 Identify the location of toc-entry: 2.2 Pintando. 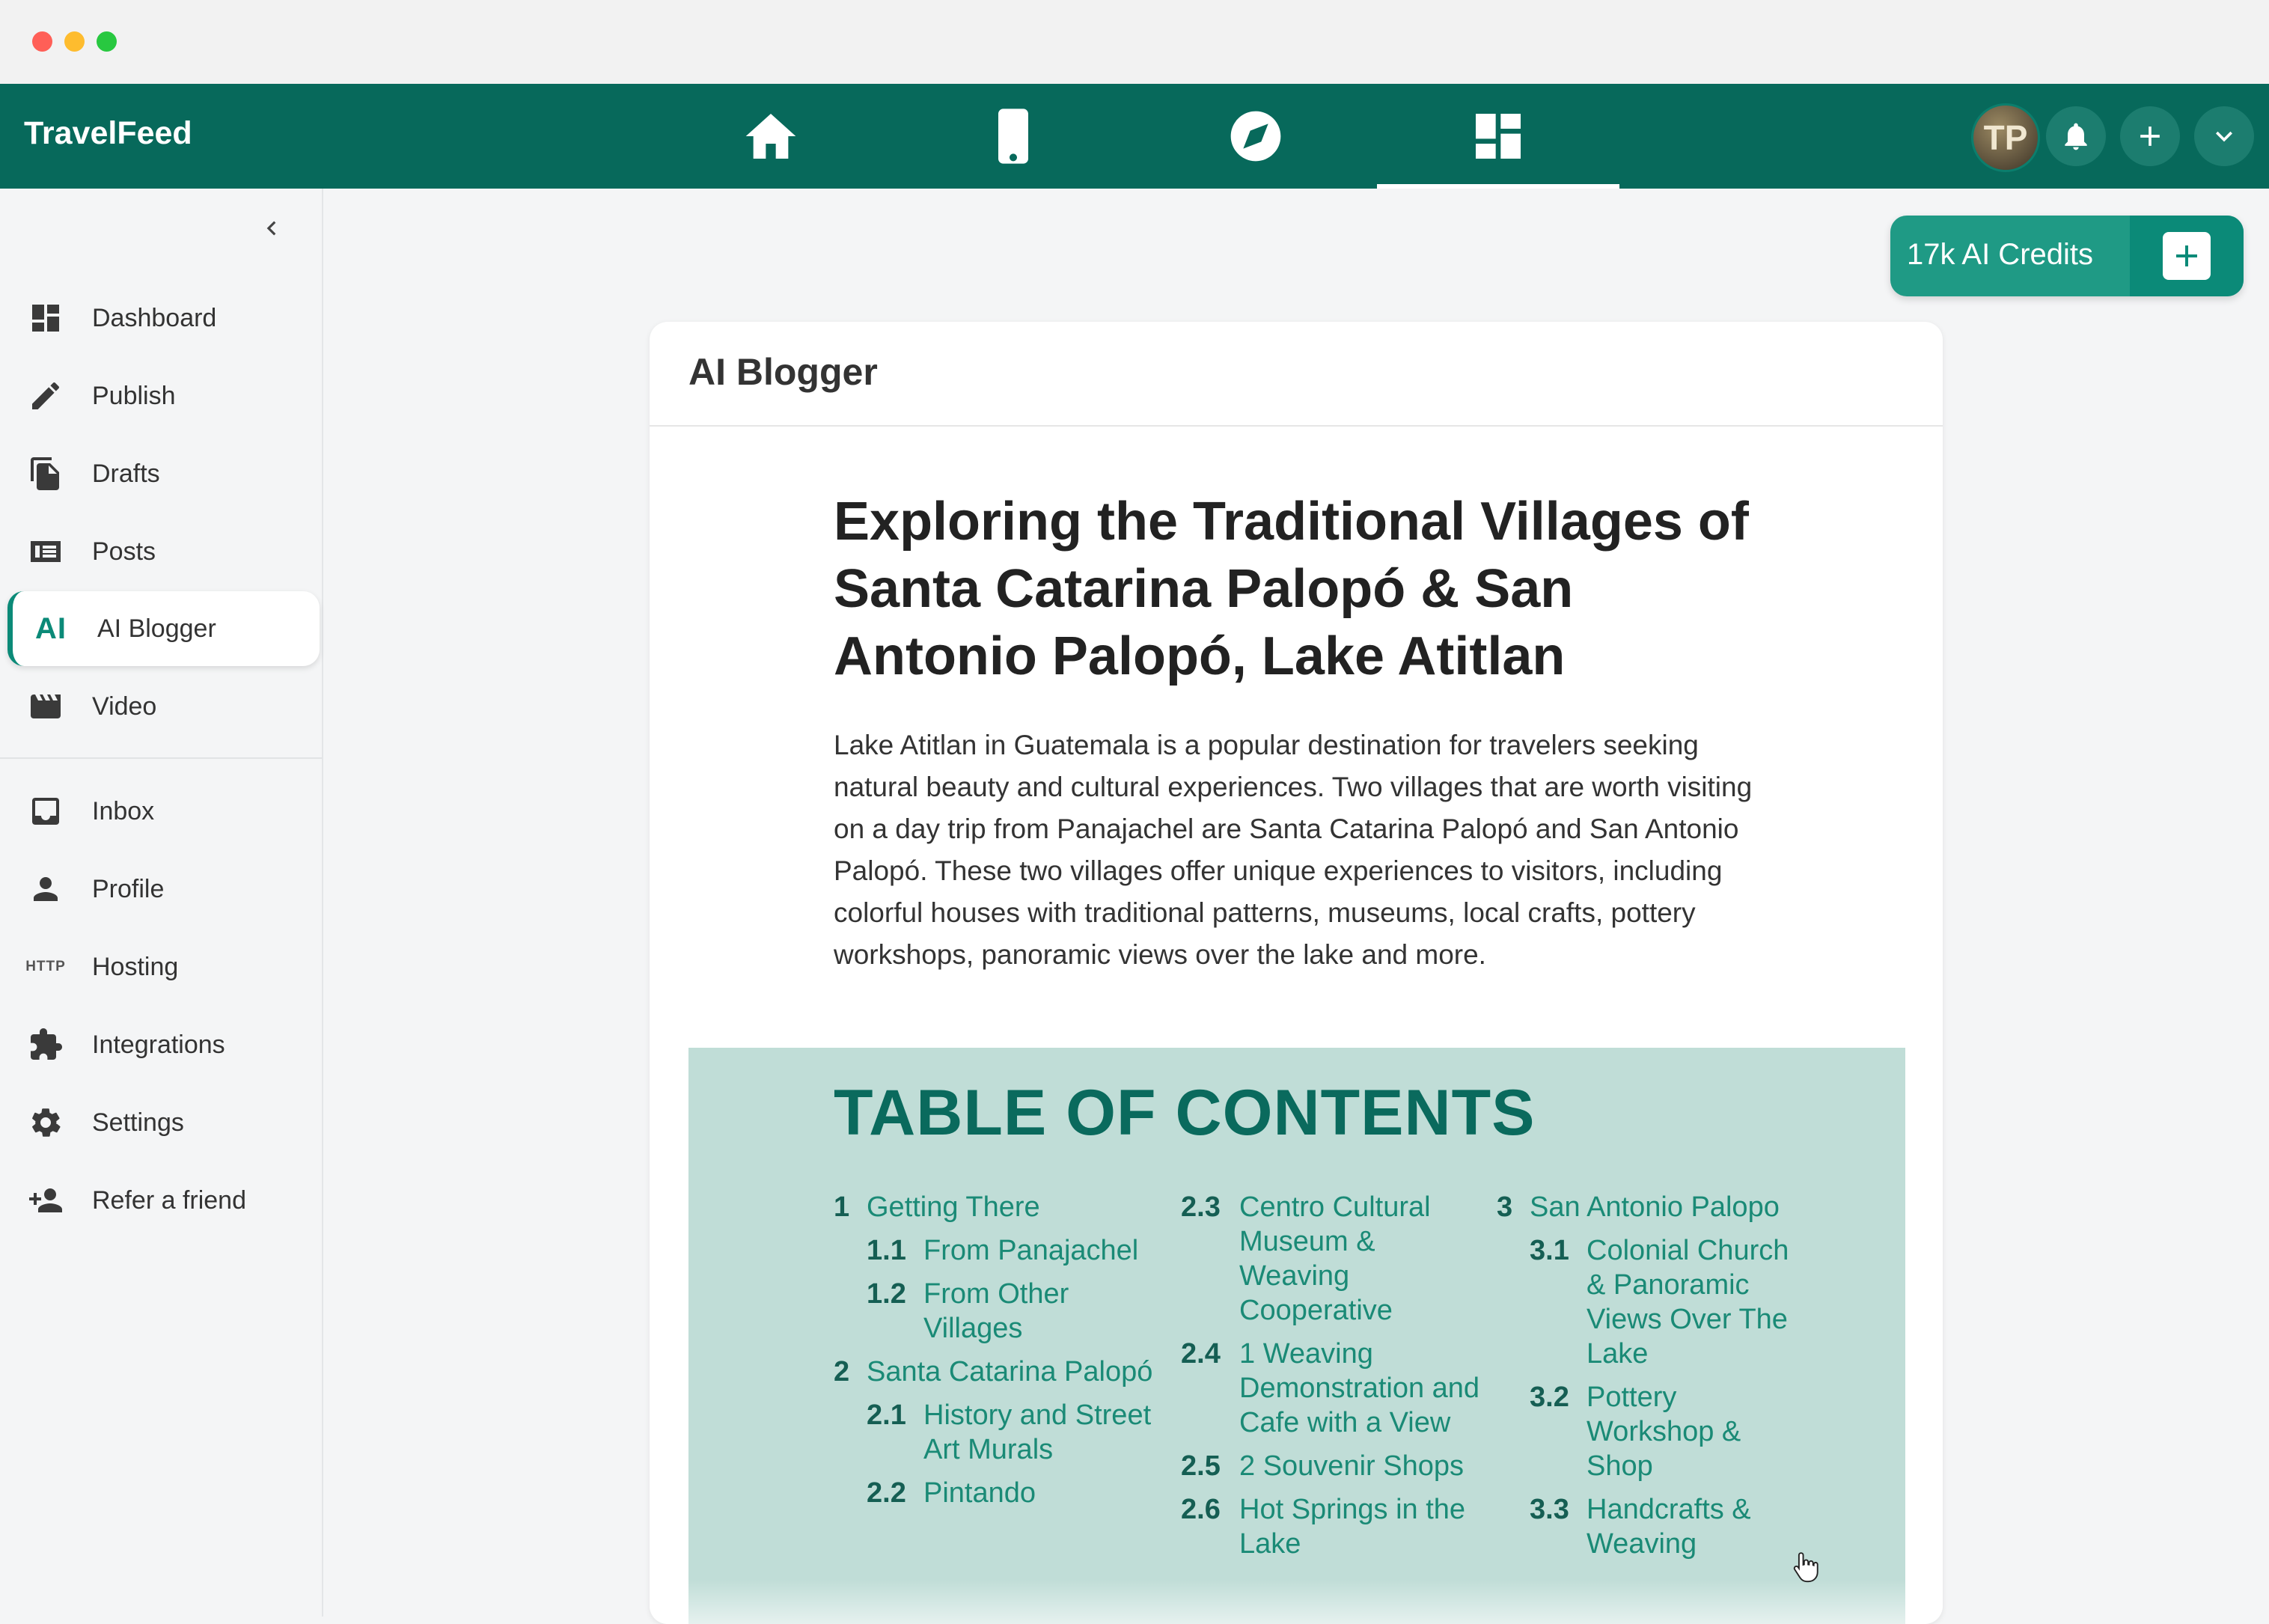
(998, 1493).